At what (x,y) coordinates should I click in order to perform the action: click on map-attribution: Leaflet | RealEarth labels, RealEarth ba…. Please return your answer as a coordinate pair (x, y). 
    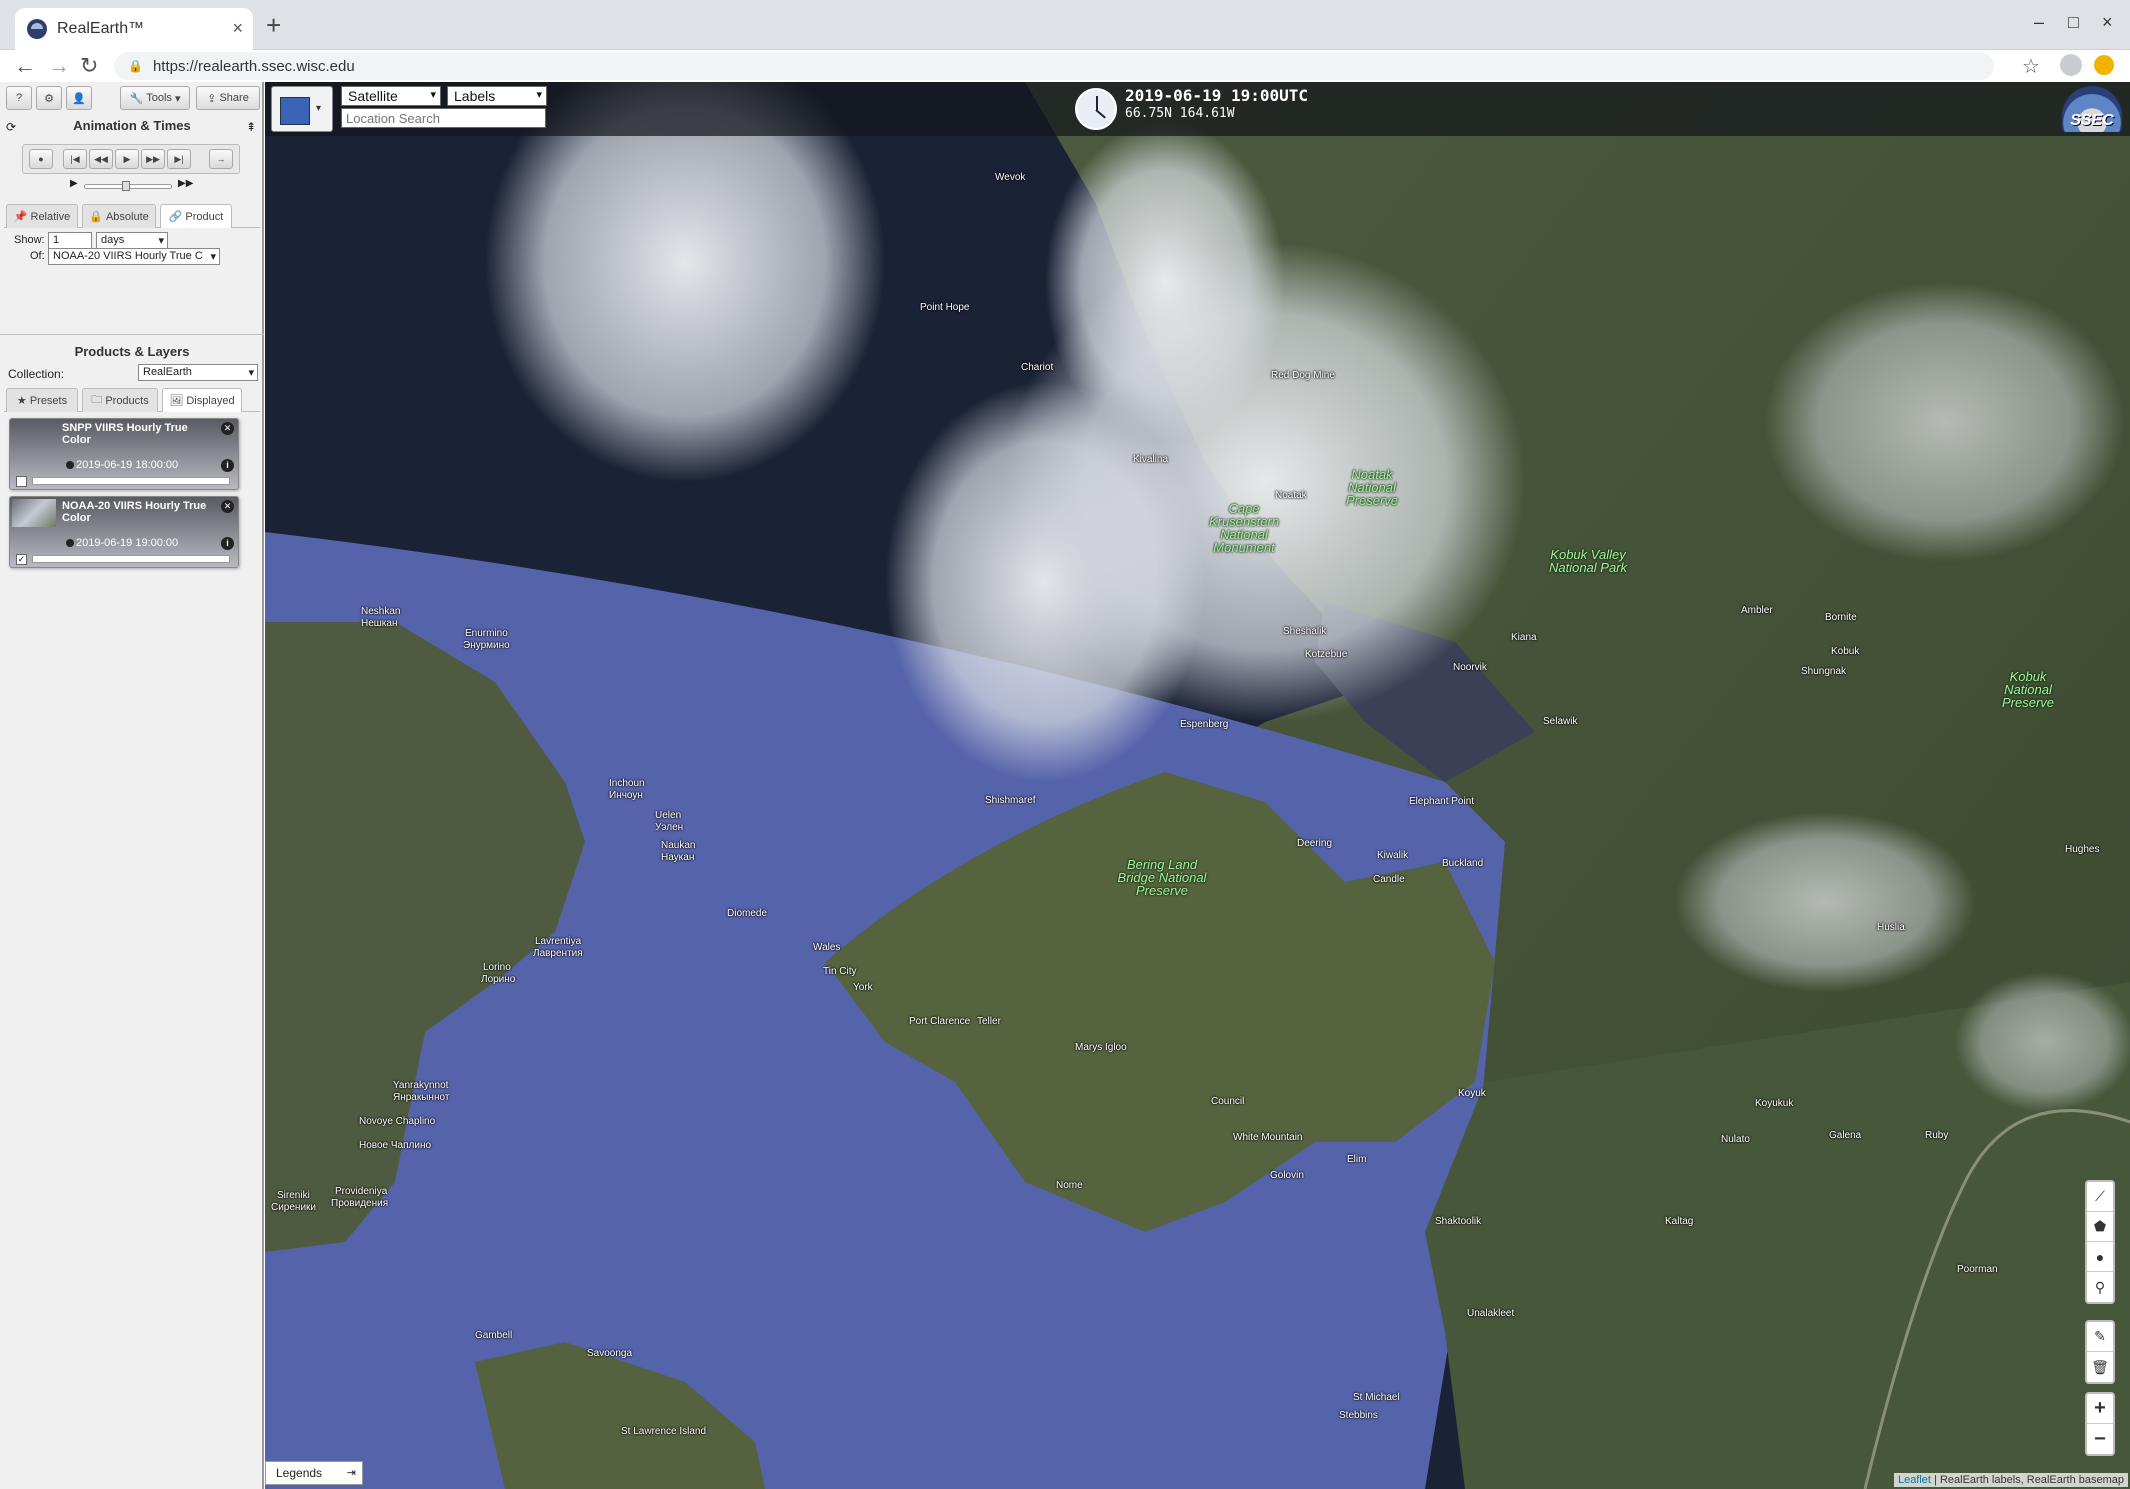
    Looking at the image, I should click on (2010, 1480).